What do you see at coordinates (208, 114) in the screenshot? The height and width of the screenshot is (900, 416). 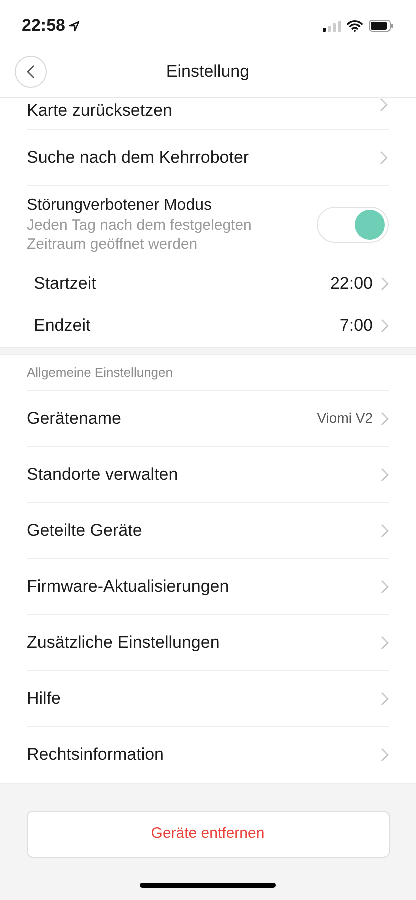 I see `settings-row: Karte zurücksetzen` at bounding box center [208, 114].